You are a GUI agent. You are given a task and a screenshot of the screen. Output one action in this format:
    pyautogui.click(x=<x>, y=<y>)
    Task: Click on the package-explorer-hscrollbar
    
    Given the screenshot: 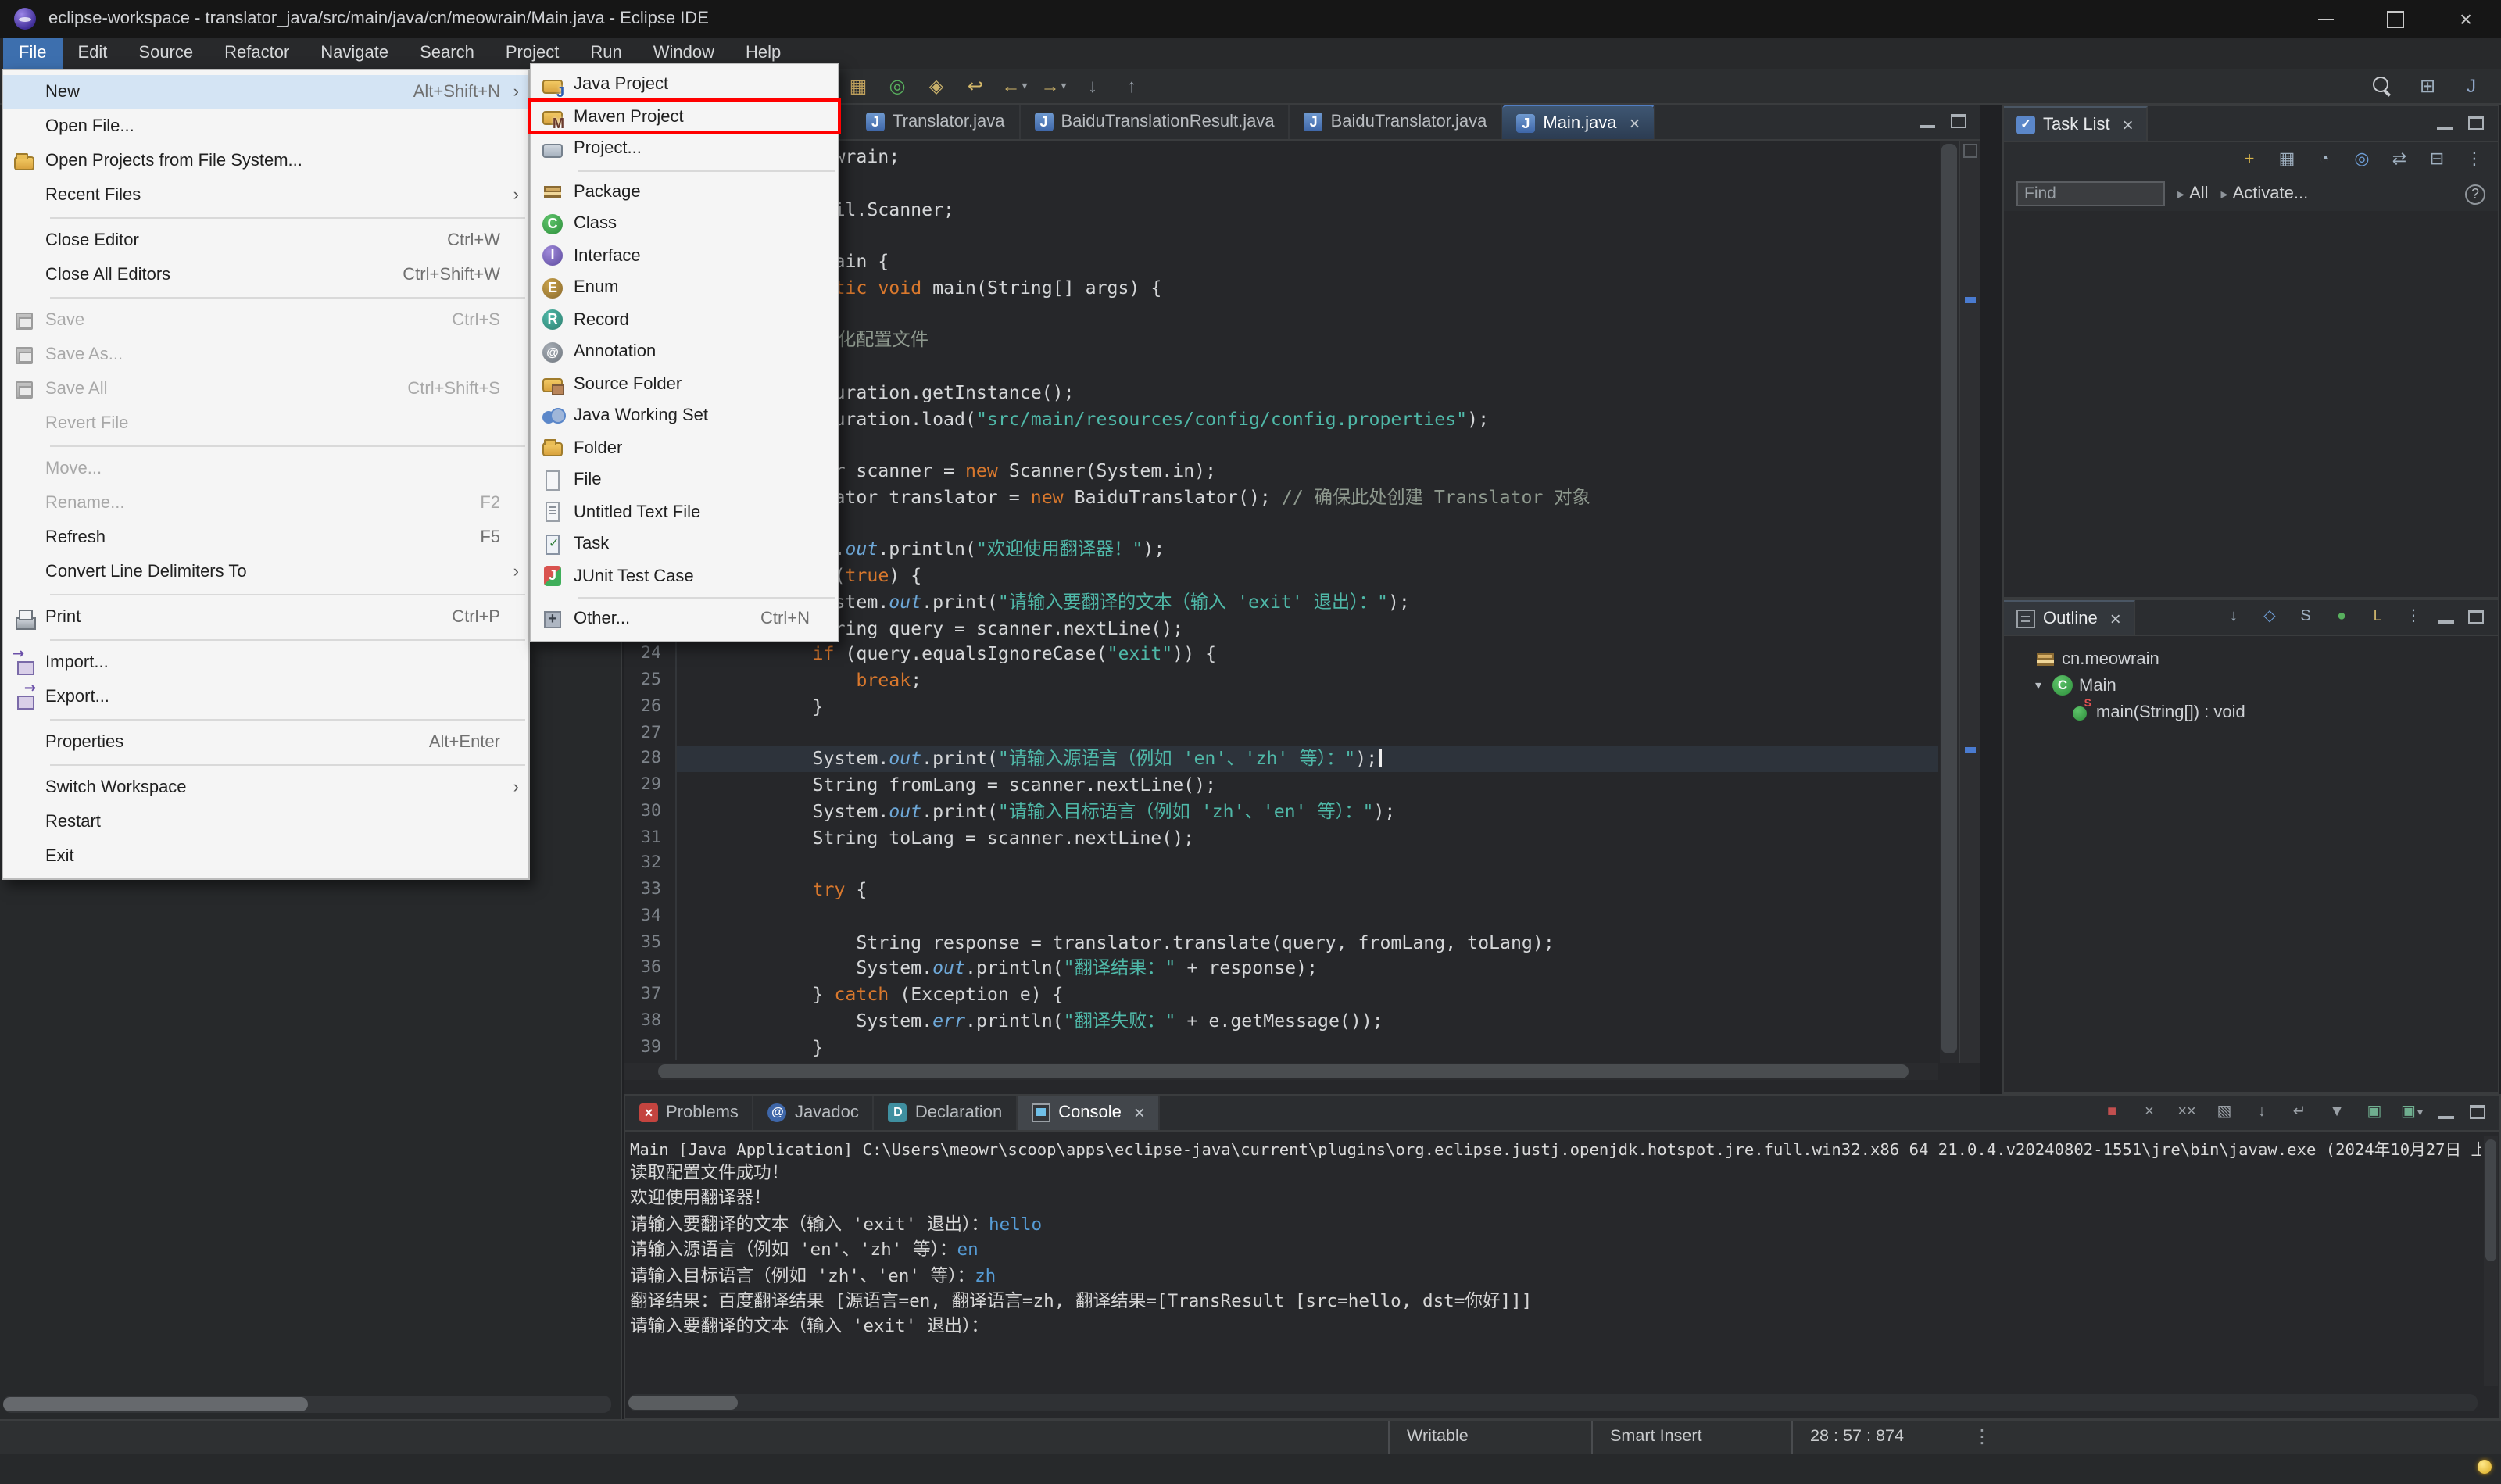 What is the action you would take?
    pyautogui.click(x=307, y=1404)
    